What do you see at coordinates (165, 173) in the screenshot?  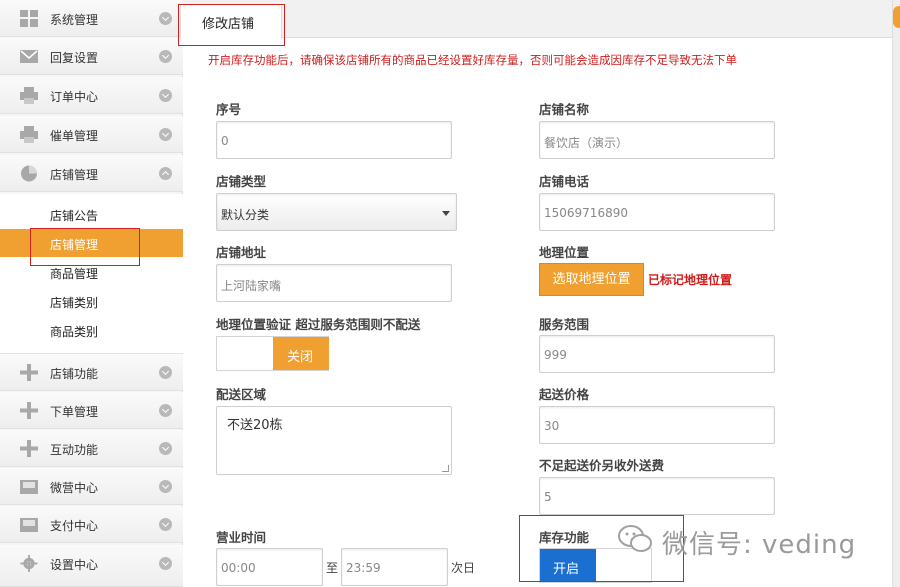 I see `chevron-up-icon` at bounding box center [165, 173].